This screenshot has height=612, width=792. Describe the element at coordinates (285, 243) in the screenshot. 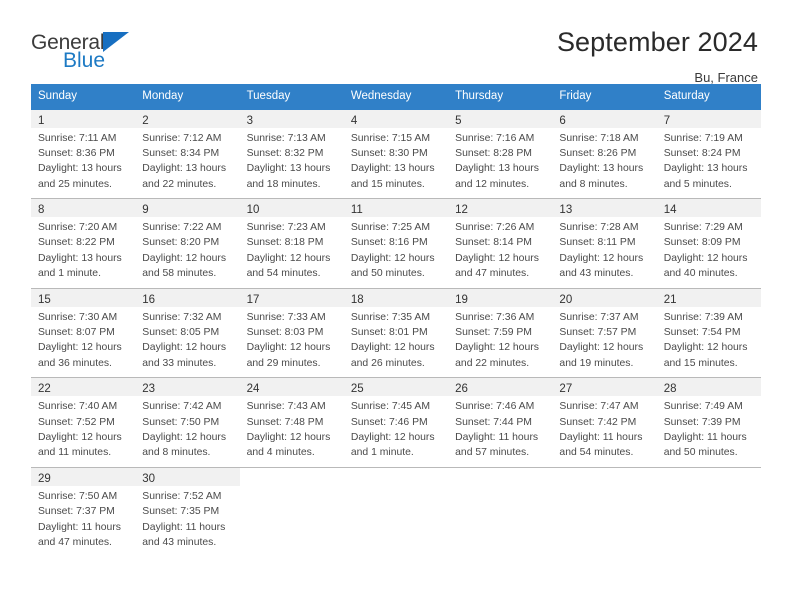

I see `sunset-text: Sunset: 8:18 PM` at that location.